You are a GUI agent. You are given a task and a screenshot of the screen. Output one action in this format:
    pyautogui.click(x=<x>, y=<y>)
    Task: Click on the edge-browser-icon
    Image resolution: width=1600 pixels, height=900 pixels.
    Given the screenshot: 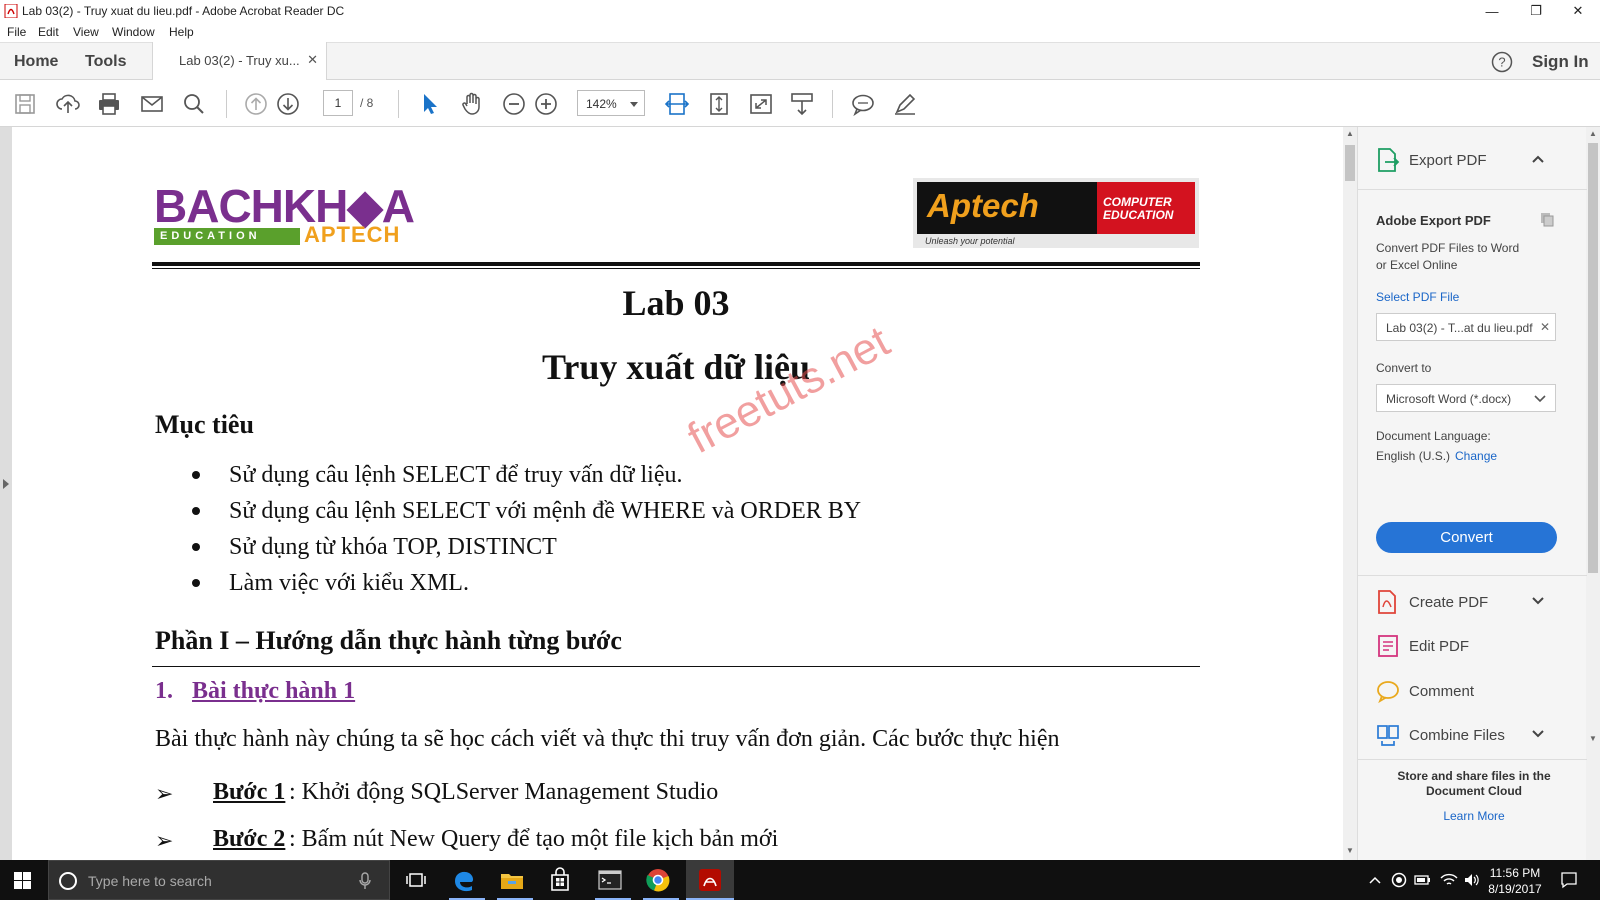 What is the action you would take?
    pyautogui.click(x=464, y=880)
    